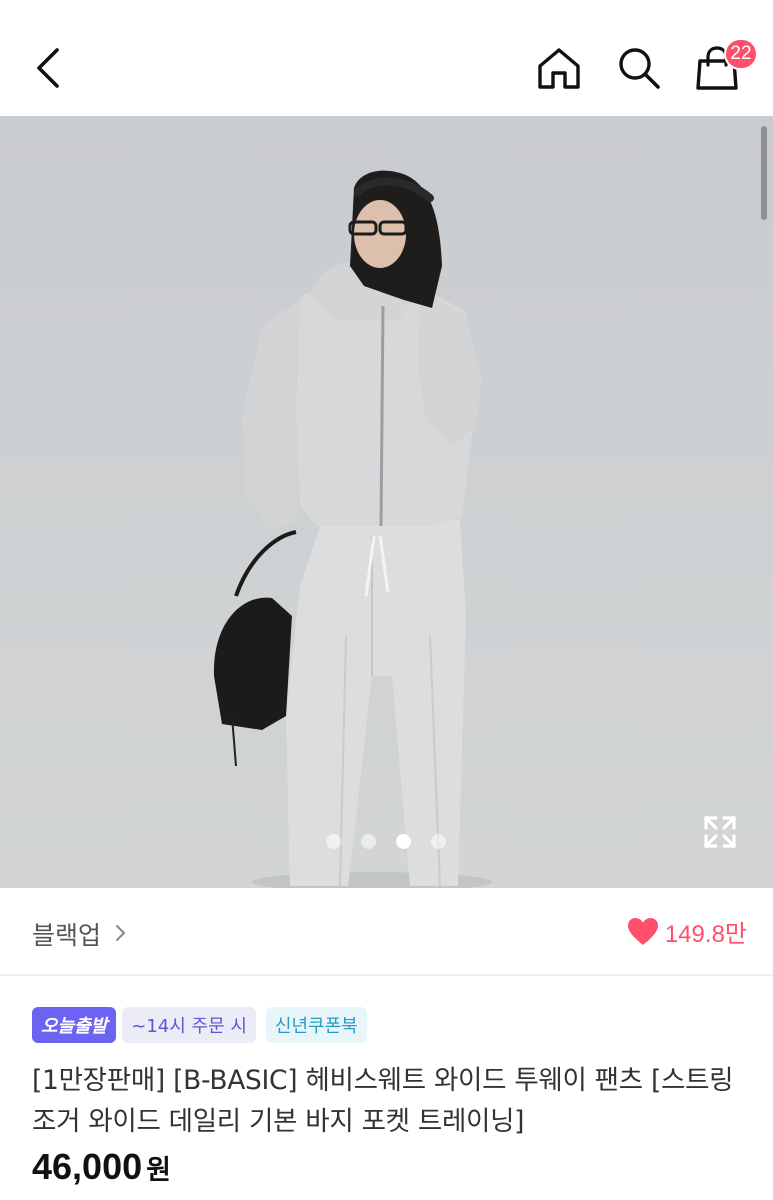 Image resolution: width=773 pixels, height=1200 pixels. What do you see at coordinates (189, 1025) in the screenshot?
I see `order-deadline-badge: ~14시 주문 시` at bounding box center [189, 1025].